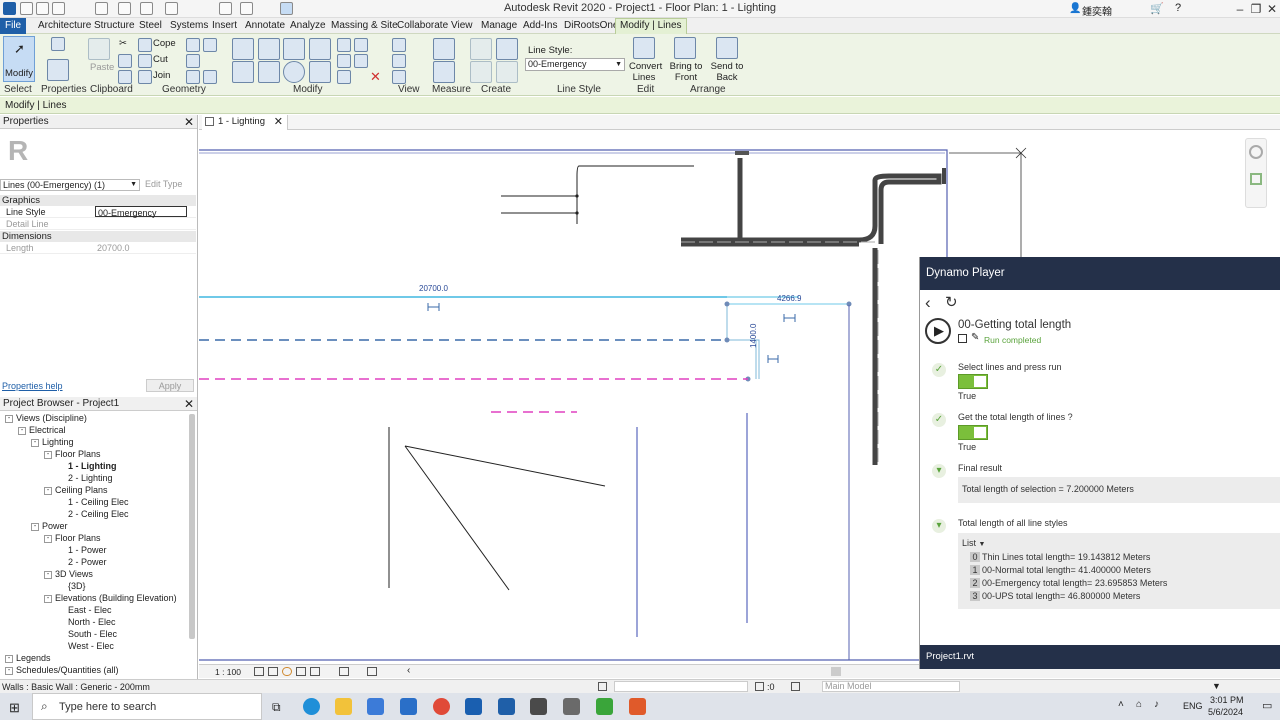 The width and height of the screenshot is (1280, 720). I want to click on browser-tree-item: South - Elec, so click(87, 634).